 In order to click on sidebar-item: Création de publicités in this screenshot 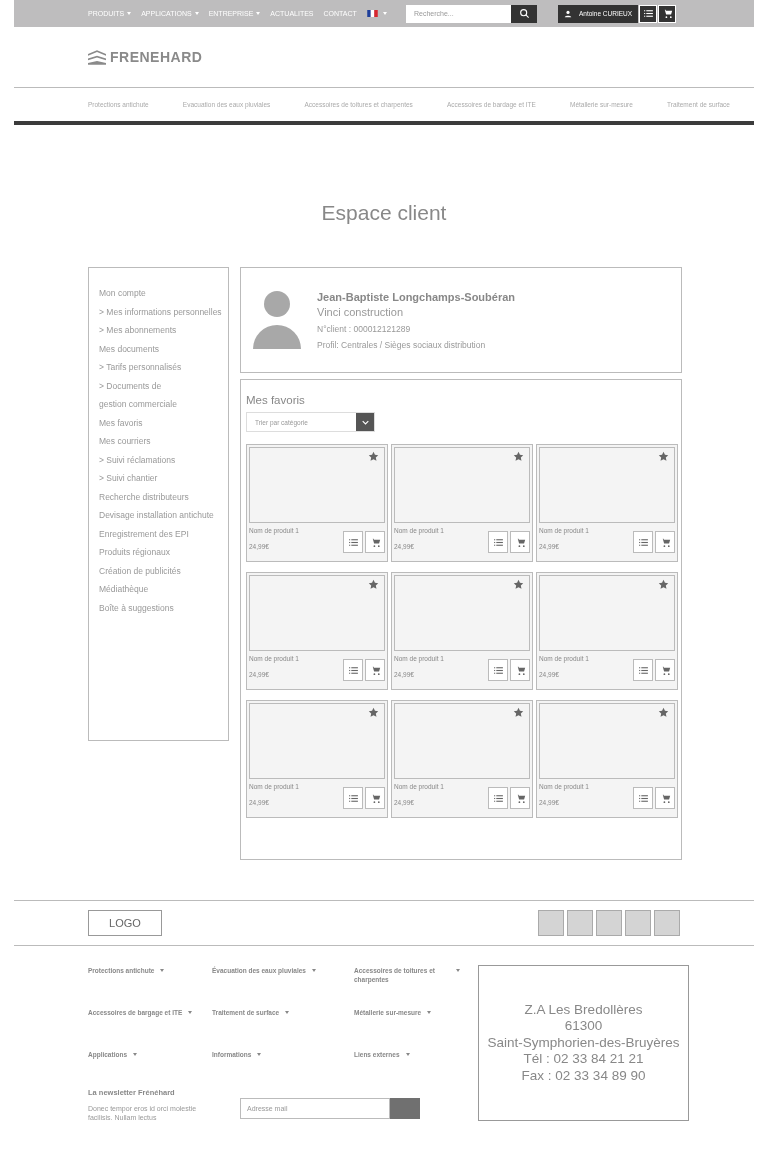, I will do `click(140, 570)`.